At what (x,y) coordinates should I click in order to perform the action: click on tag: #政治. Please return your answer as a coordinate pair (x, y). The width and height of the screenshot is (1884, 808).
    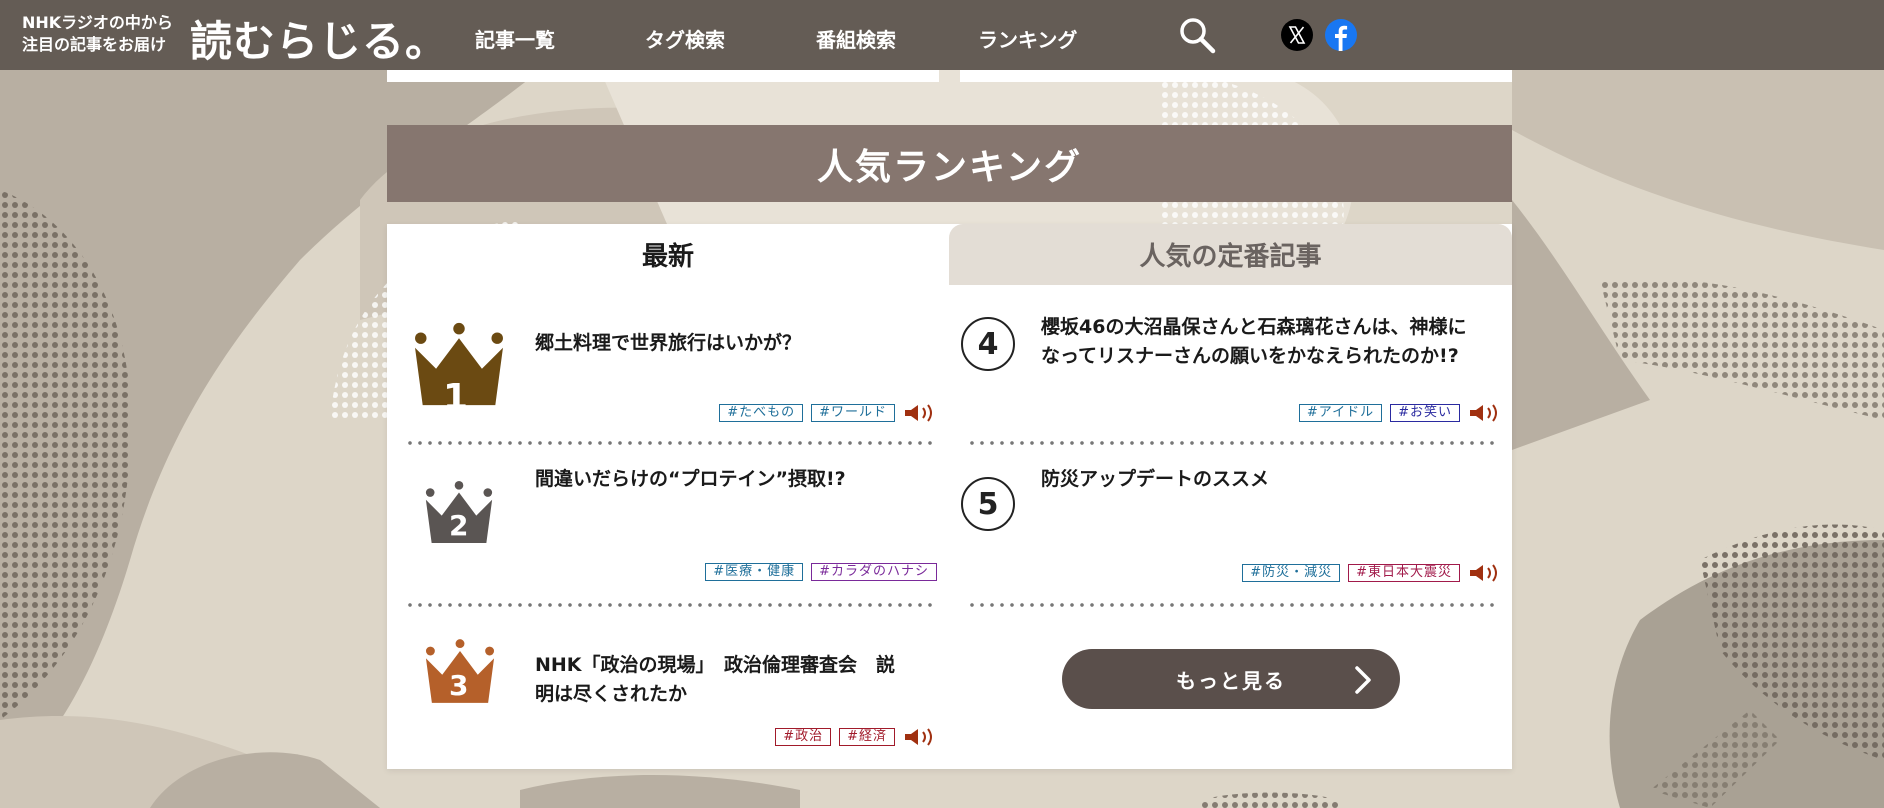
    Looking at the image, I should click on (803, 737).